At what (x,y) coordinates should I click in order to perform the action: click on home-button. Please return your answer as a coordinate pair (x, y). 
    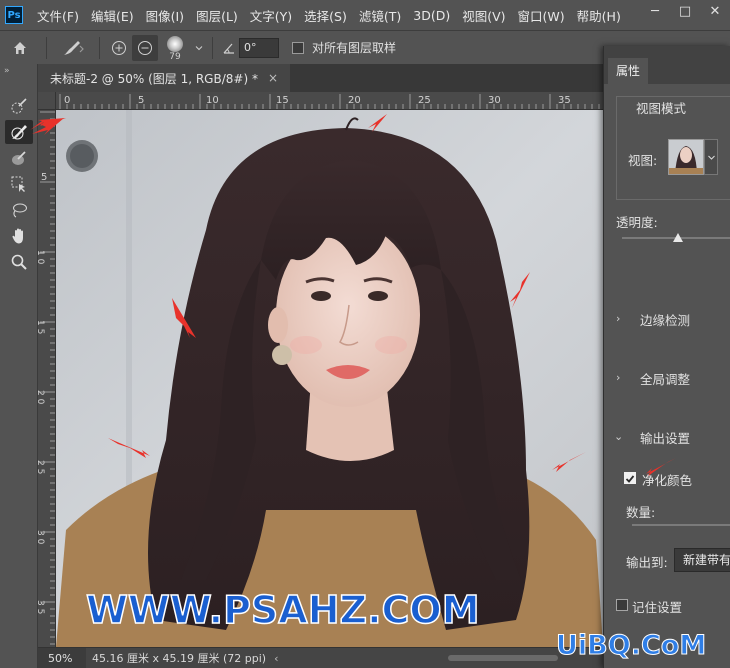
    Looking at the image, I should click on (20, 48).